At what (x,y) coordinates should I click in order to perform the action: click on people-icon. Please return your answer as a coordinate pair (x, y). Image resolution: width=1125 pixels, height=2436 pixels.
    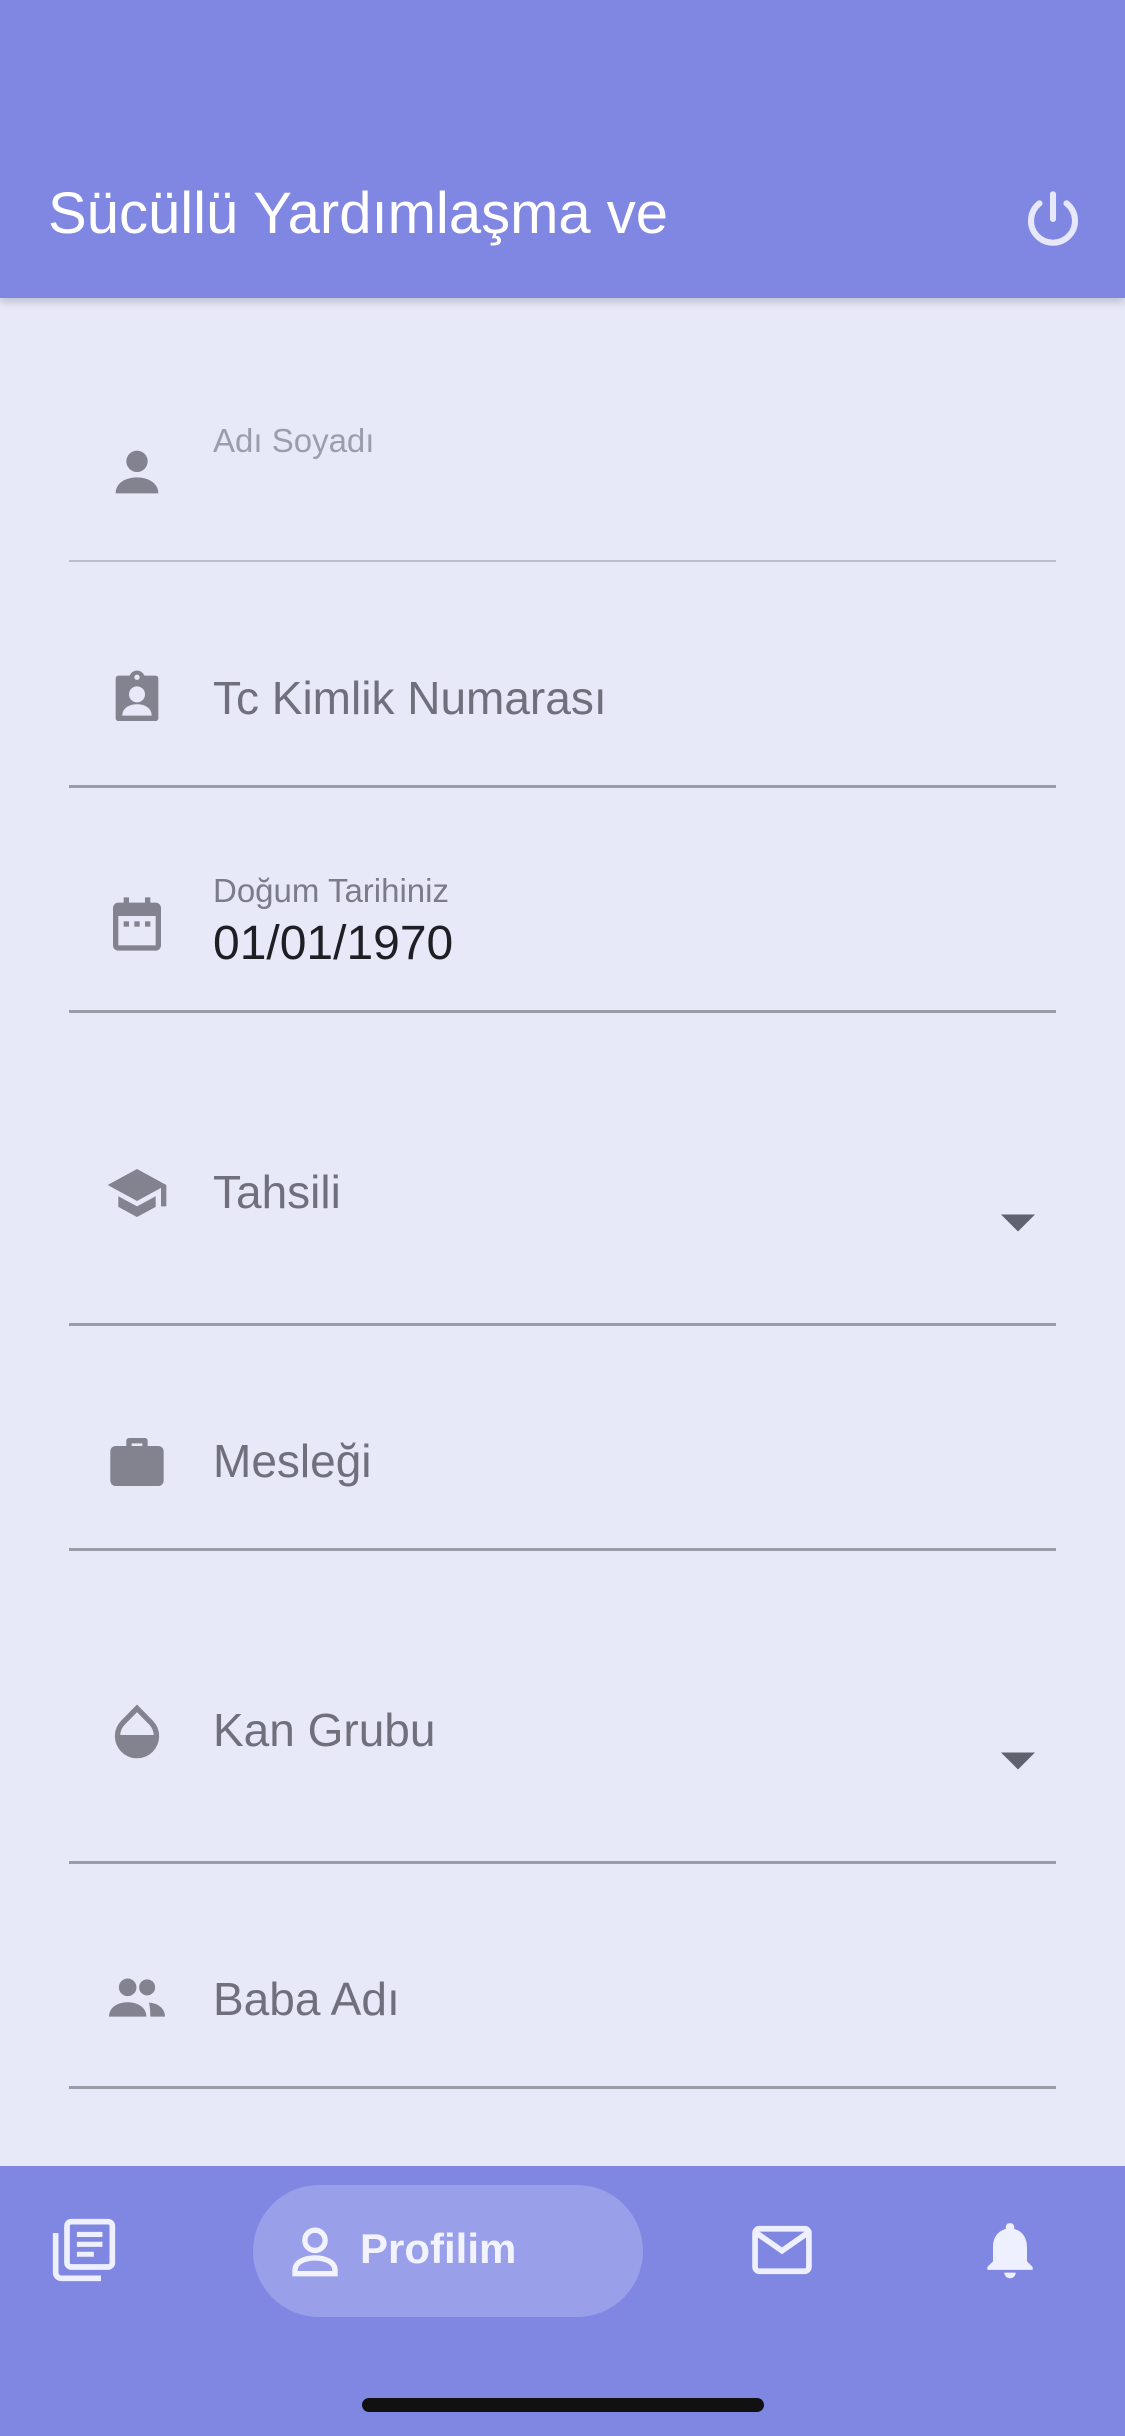
    Looking at the image, I should click on (137, 1997).